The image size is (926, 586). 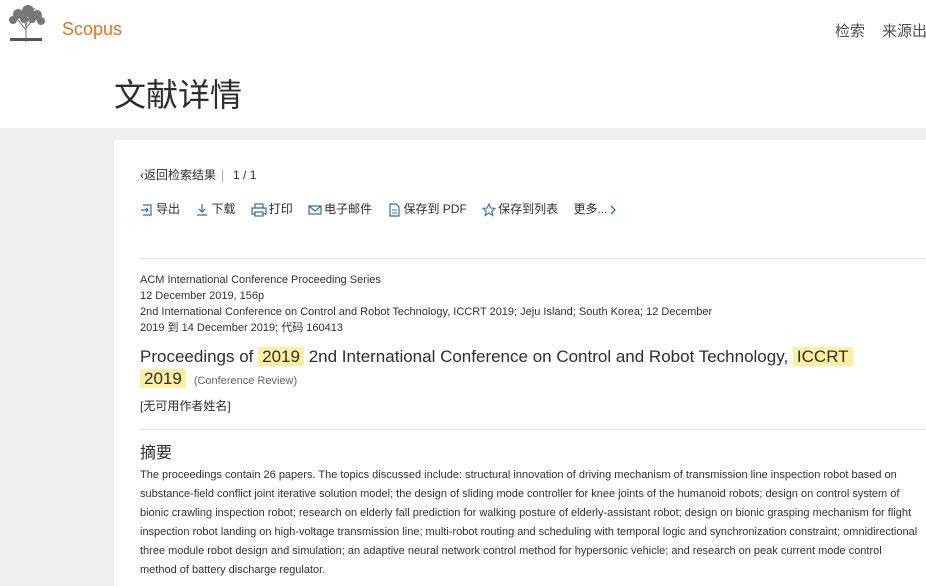 What do you see at coordinates (880, 30) in the screenshot?
I see `top-nav: 检索 来源出` at bounding box center [880, 30].